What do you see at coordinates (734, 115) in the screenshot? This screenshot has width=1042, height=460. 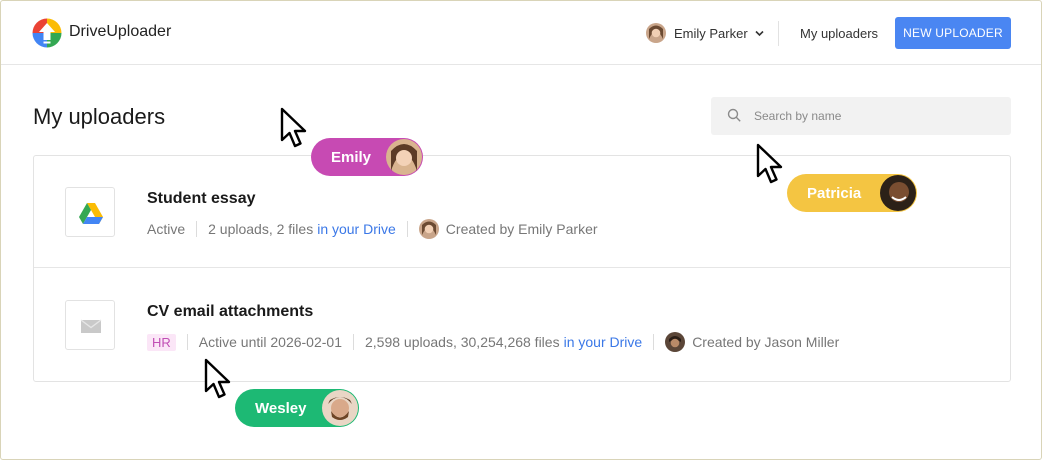 I see `search-icon` at bounding box center [734, 115].